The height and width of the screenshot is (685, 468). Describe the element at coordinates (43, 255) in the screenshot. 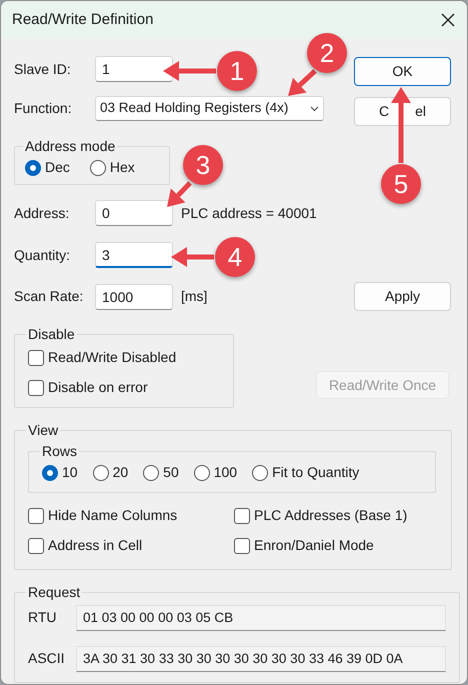

I see `field-label: Quantity:` at that location.